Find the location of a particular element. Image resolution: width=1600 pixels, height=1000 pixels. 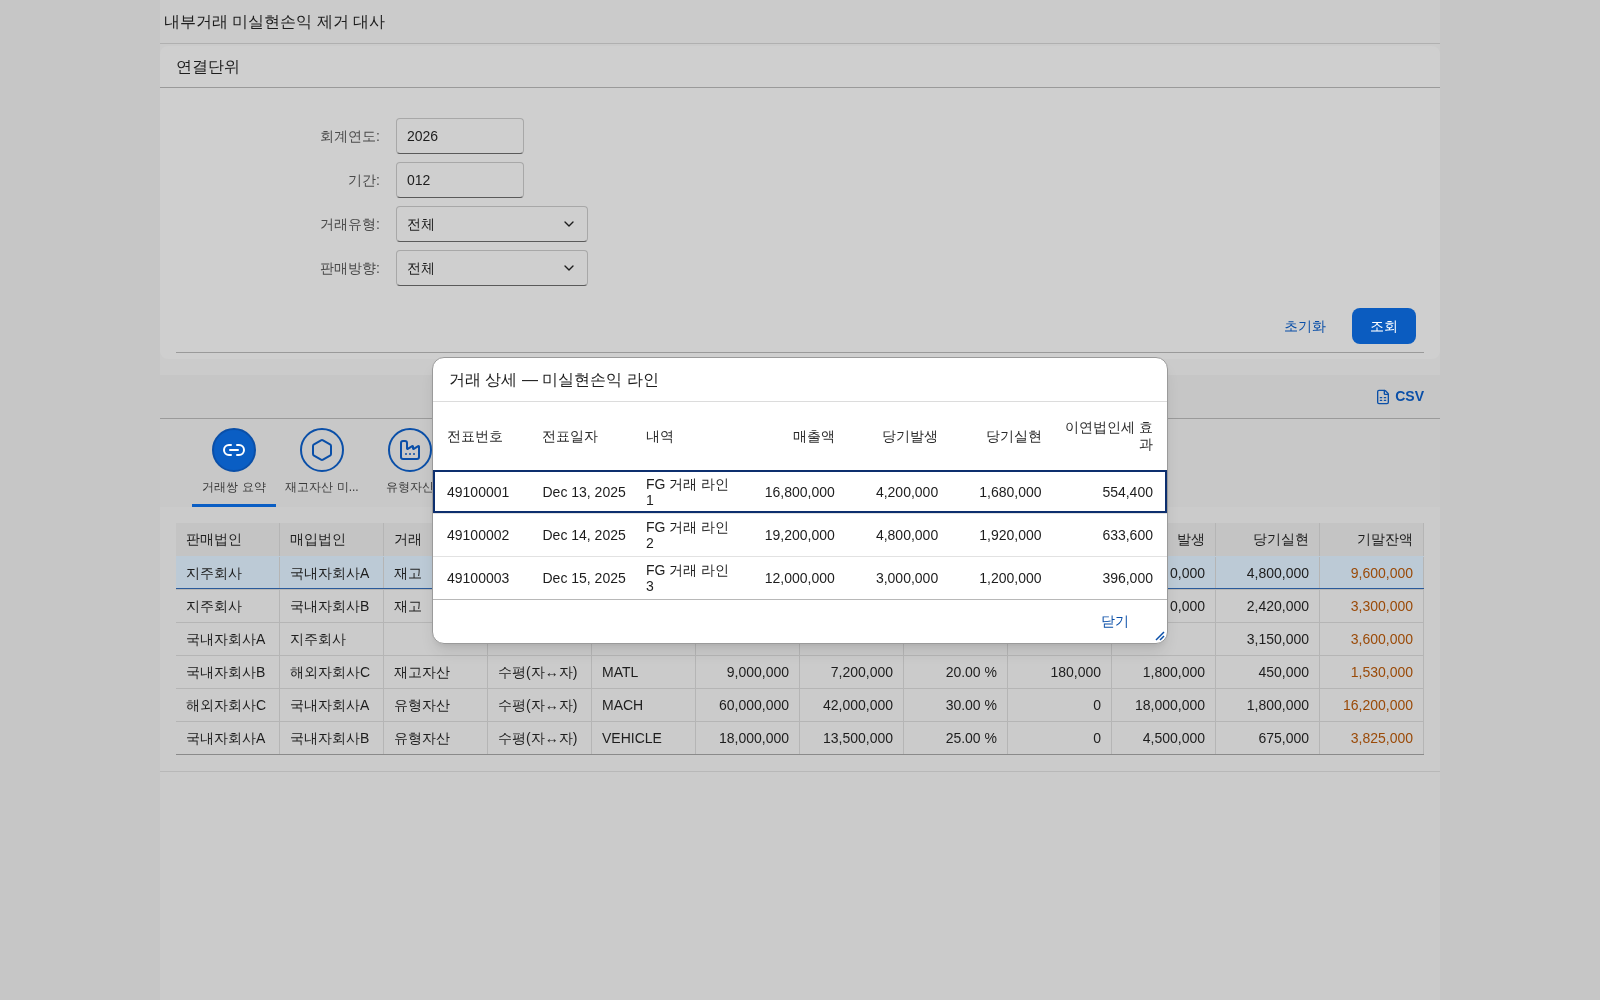

column-header: 전표번호 is located at coordinates (475, 436).